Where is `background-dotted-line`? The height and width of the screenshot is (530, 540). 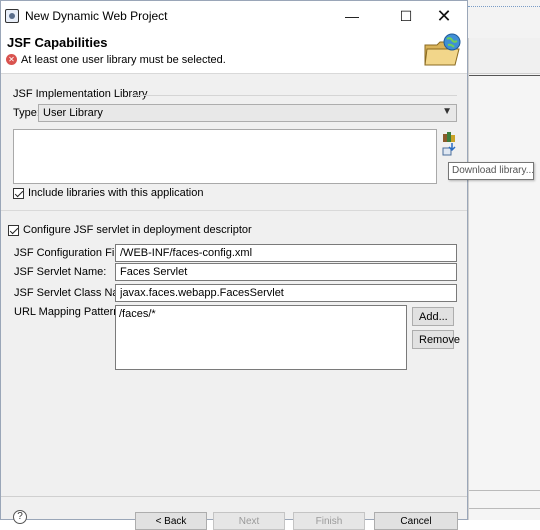 background-dotted-line is located at coordinates (504, 6).